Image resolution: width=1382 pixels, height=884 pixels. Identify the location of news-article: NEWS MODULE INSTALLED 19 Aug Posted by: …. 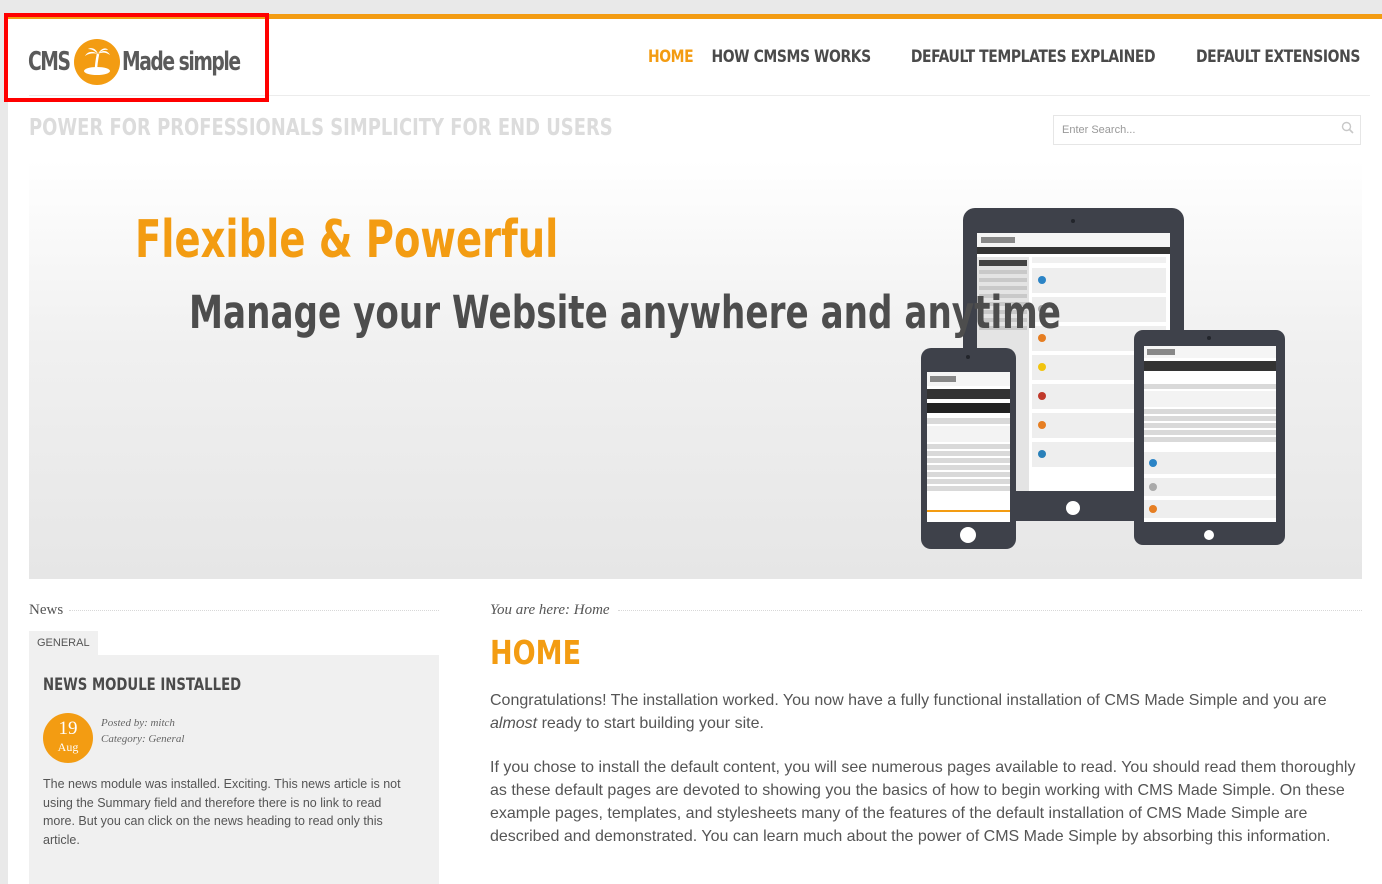
(234, 769).